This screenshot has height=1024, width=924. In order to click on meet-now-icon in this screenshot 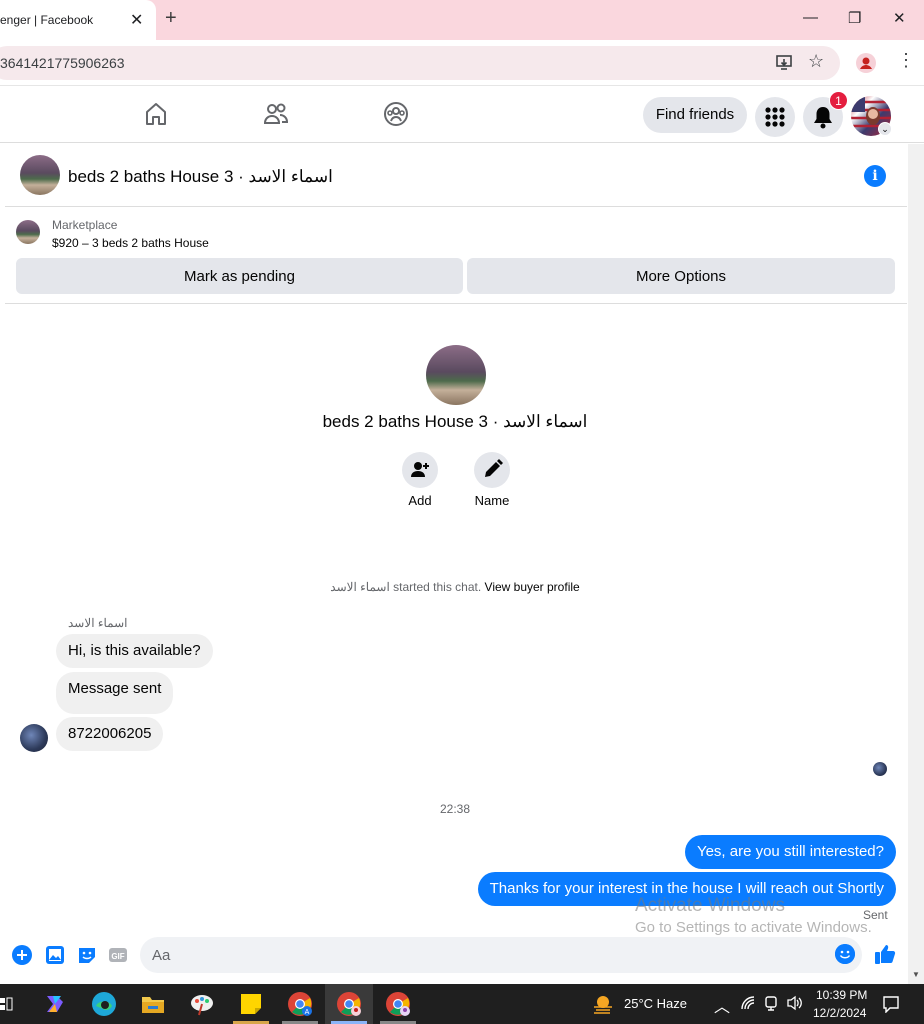, I will do `click(771, 1004)`.